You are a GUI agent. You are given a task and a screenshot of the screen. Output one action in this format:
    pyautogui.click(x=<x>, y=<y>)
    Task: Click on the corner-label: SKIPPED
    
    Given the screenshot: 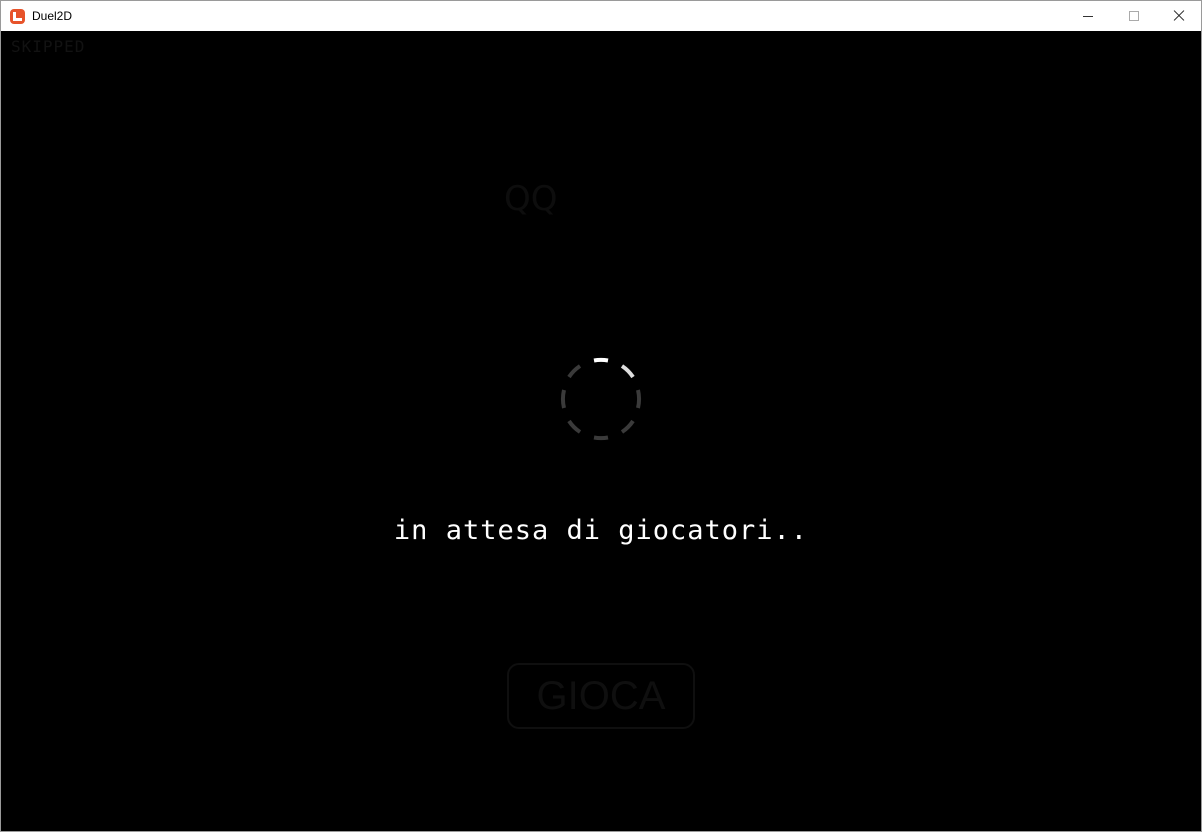 What is the action you would take?
    pyautogui.click(x=48, y=46)
    